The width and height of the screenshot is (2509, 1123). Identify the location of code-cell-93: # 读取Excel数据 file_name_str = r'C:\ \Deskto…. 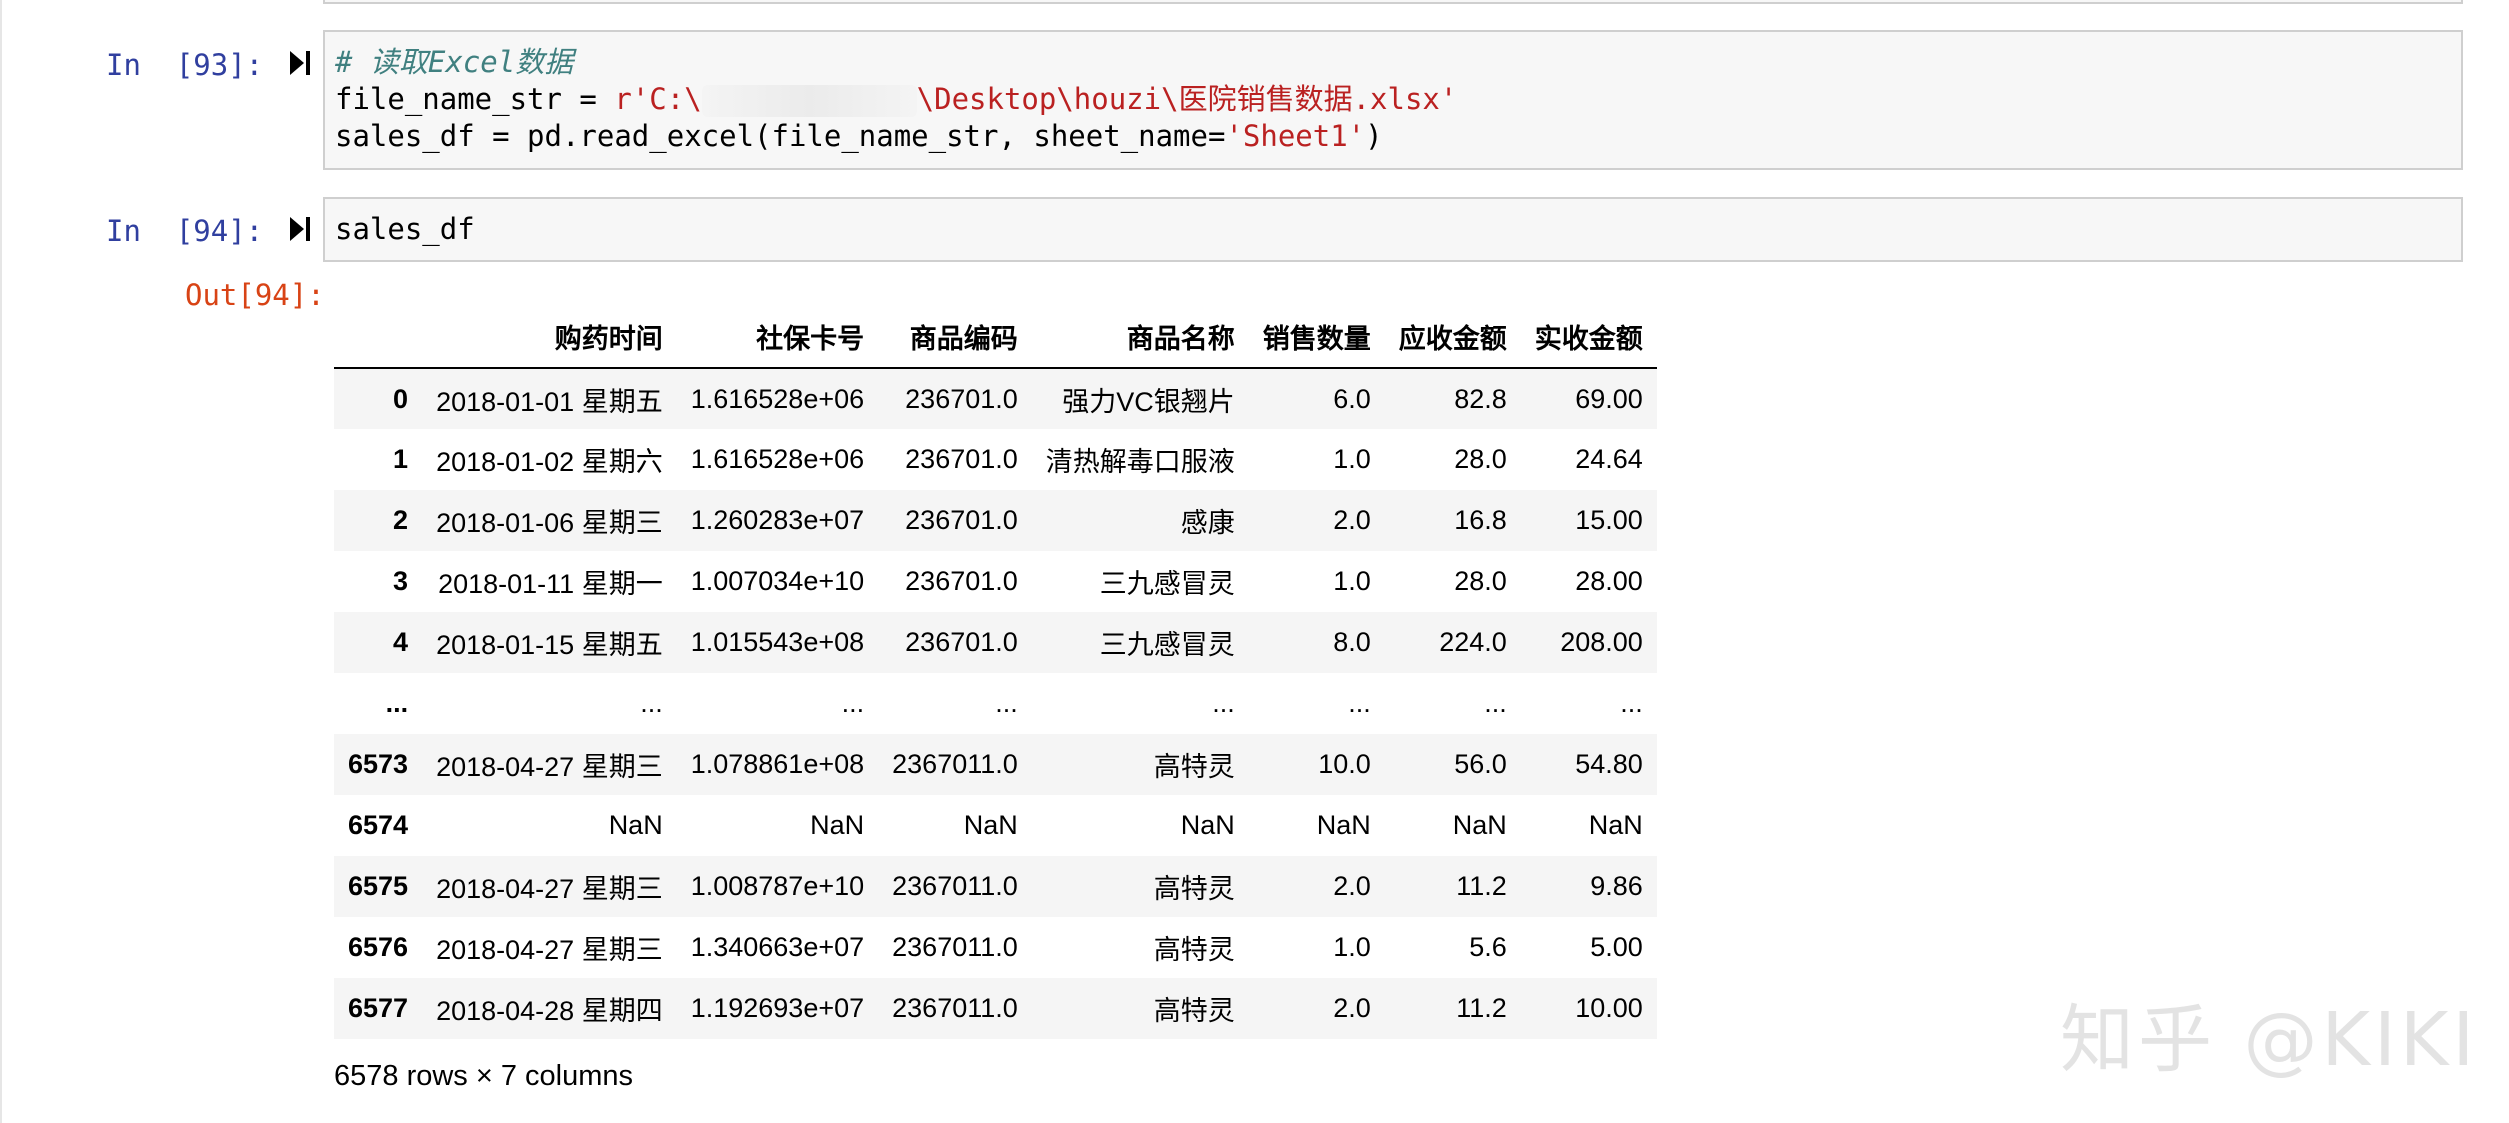
(1393, 100).